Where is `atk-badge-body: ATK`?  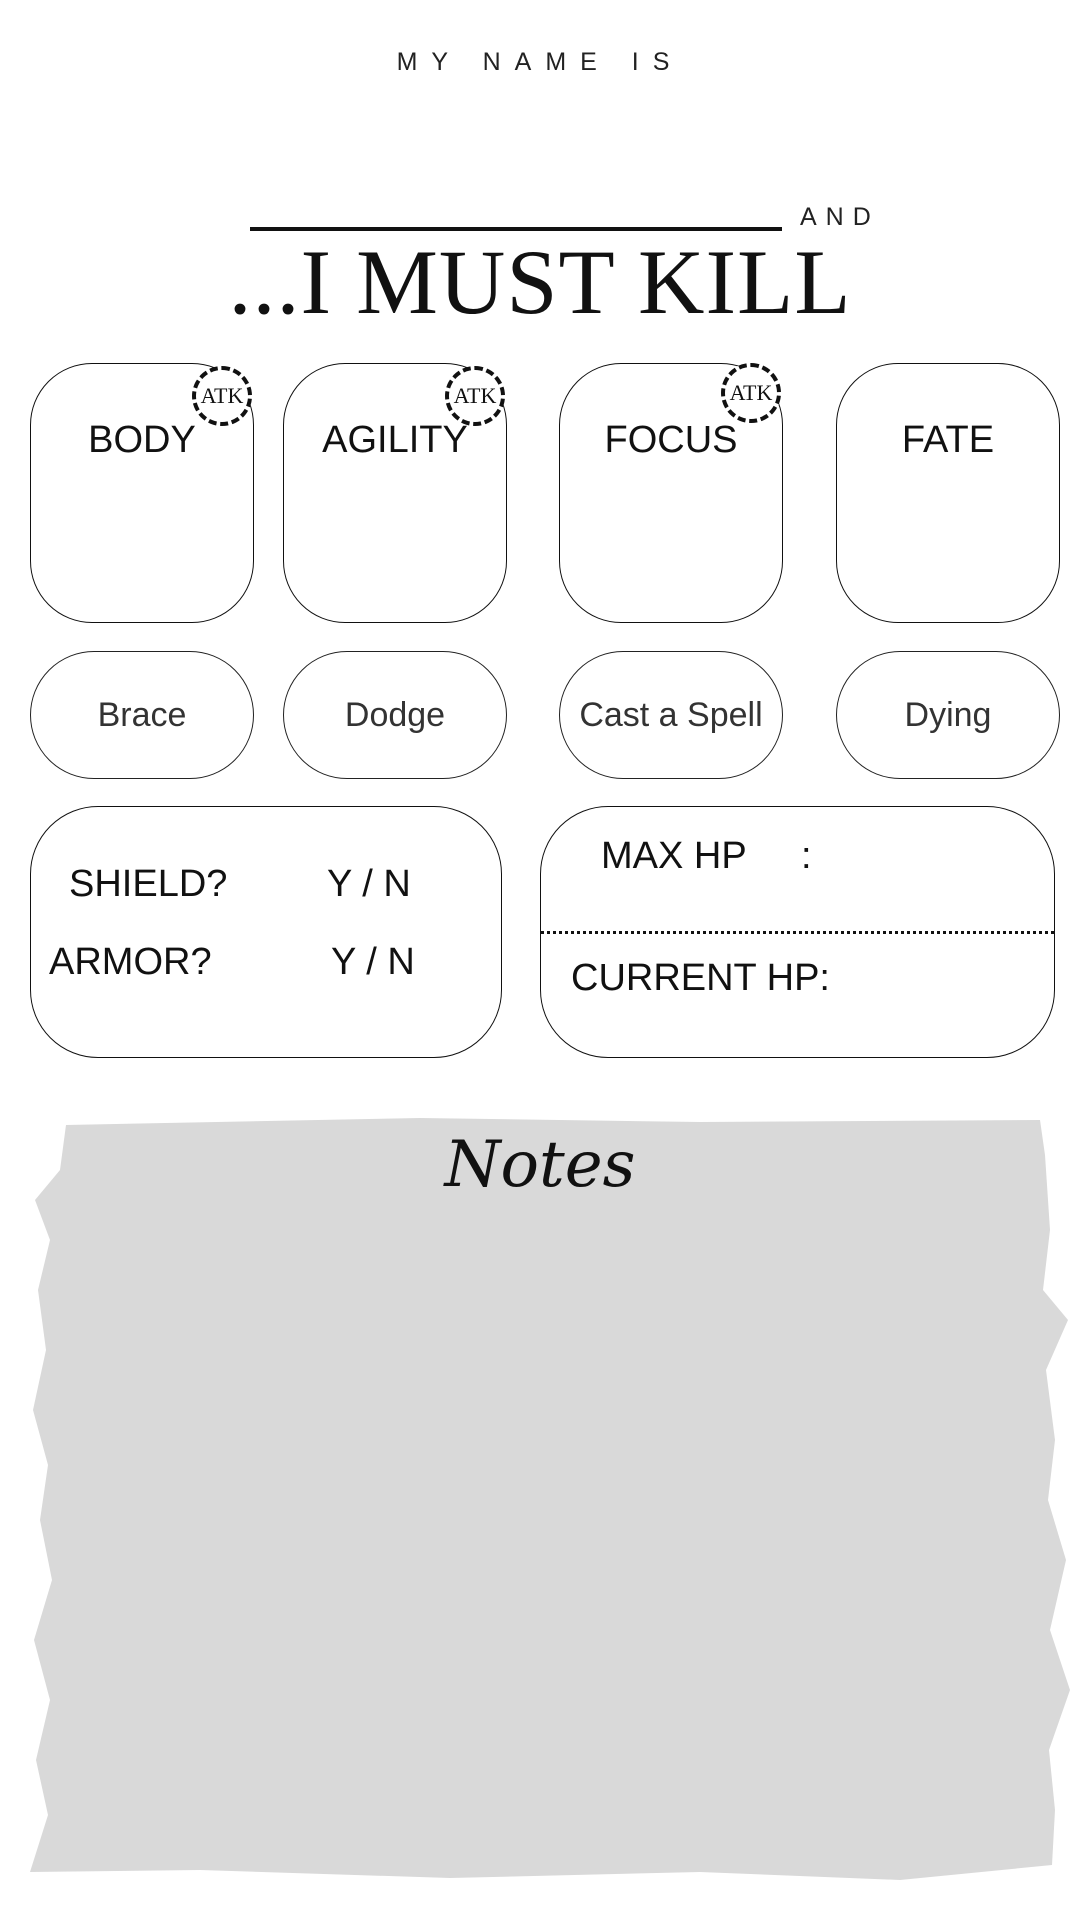
atk-badge-body: ATK is located at coordinates (222, 396).